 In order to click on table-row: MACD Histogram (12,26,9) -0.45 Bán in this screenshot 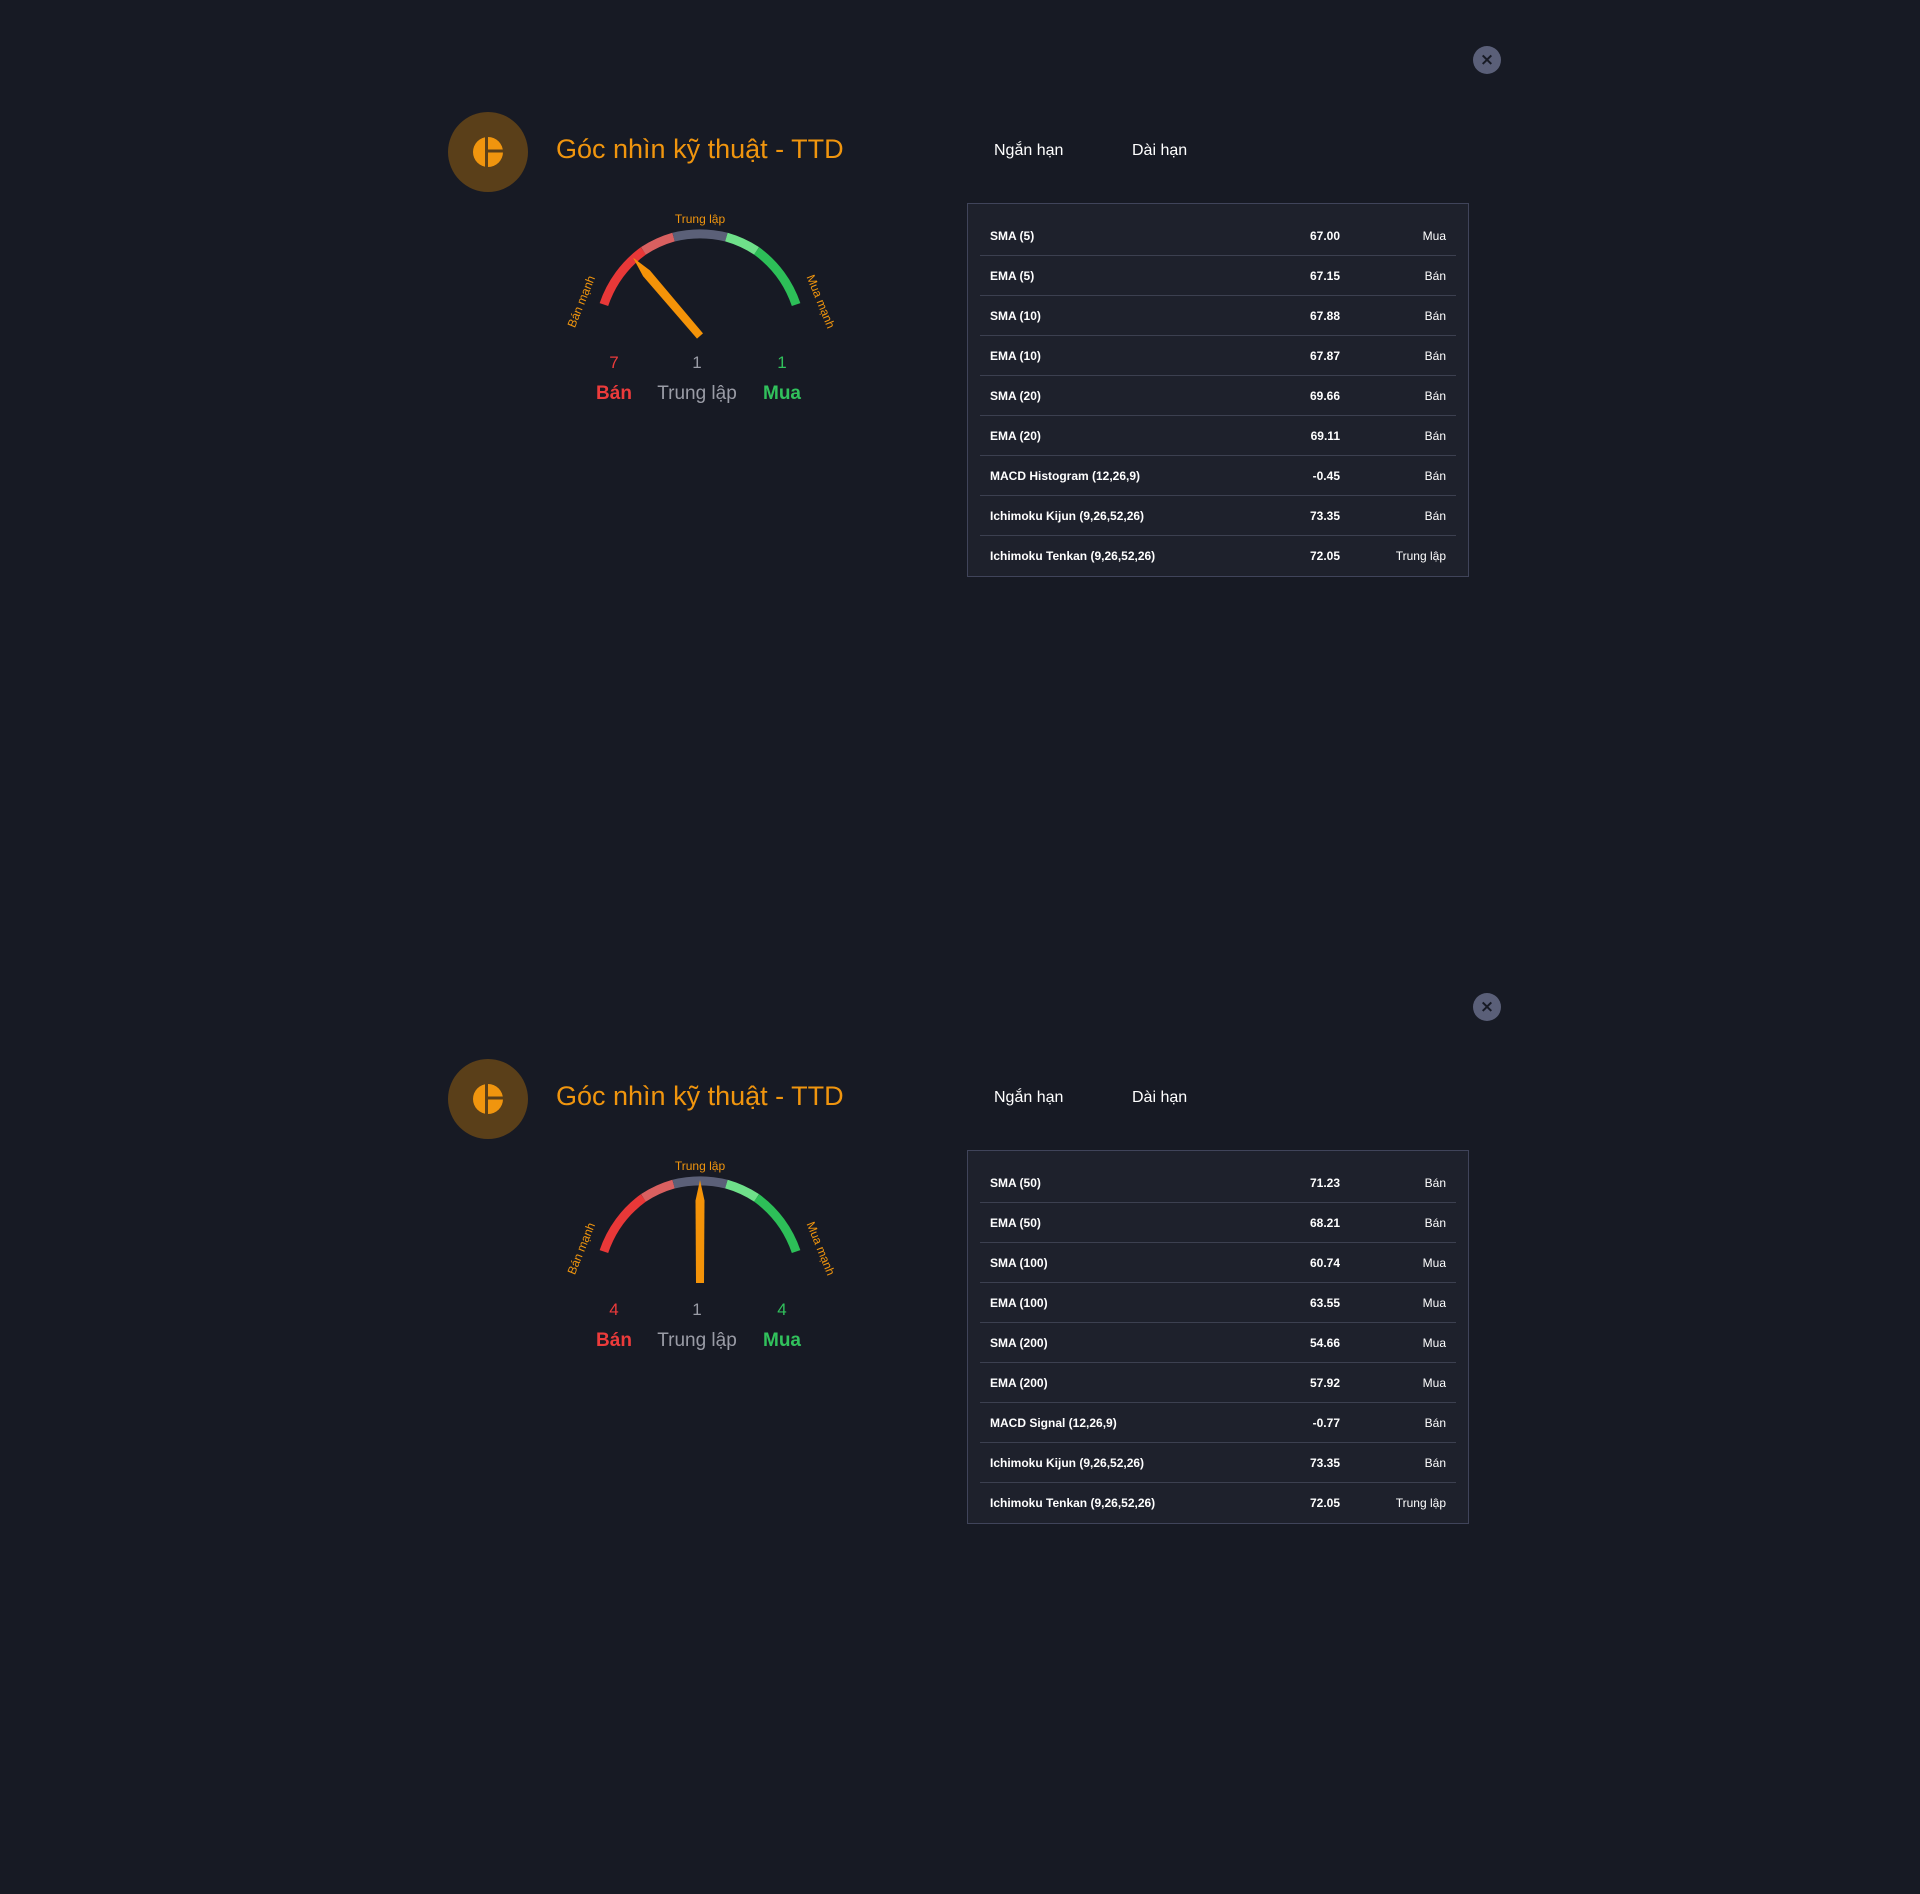, I will do `click(1218, 475)`.